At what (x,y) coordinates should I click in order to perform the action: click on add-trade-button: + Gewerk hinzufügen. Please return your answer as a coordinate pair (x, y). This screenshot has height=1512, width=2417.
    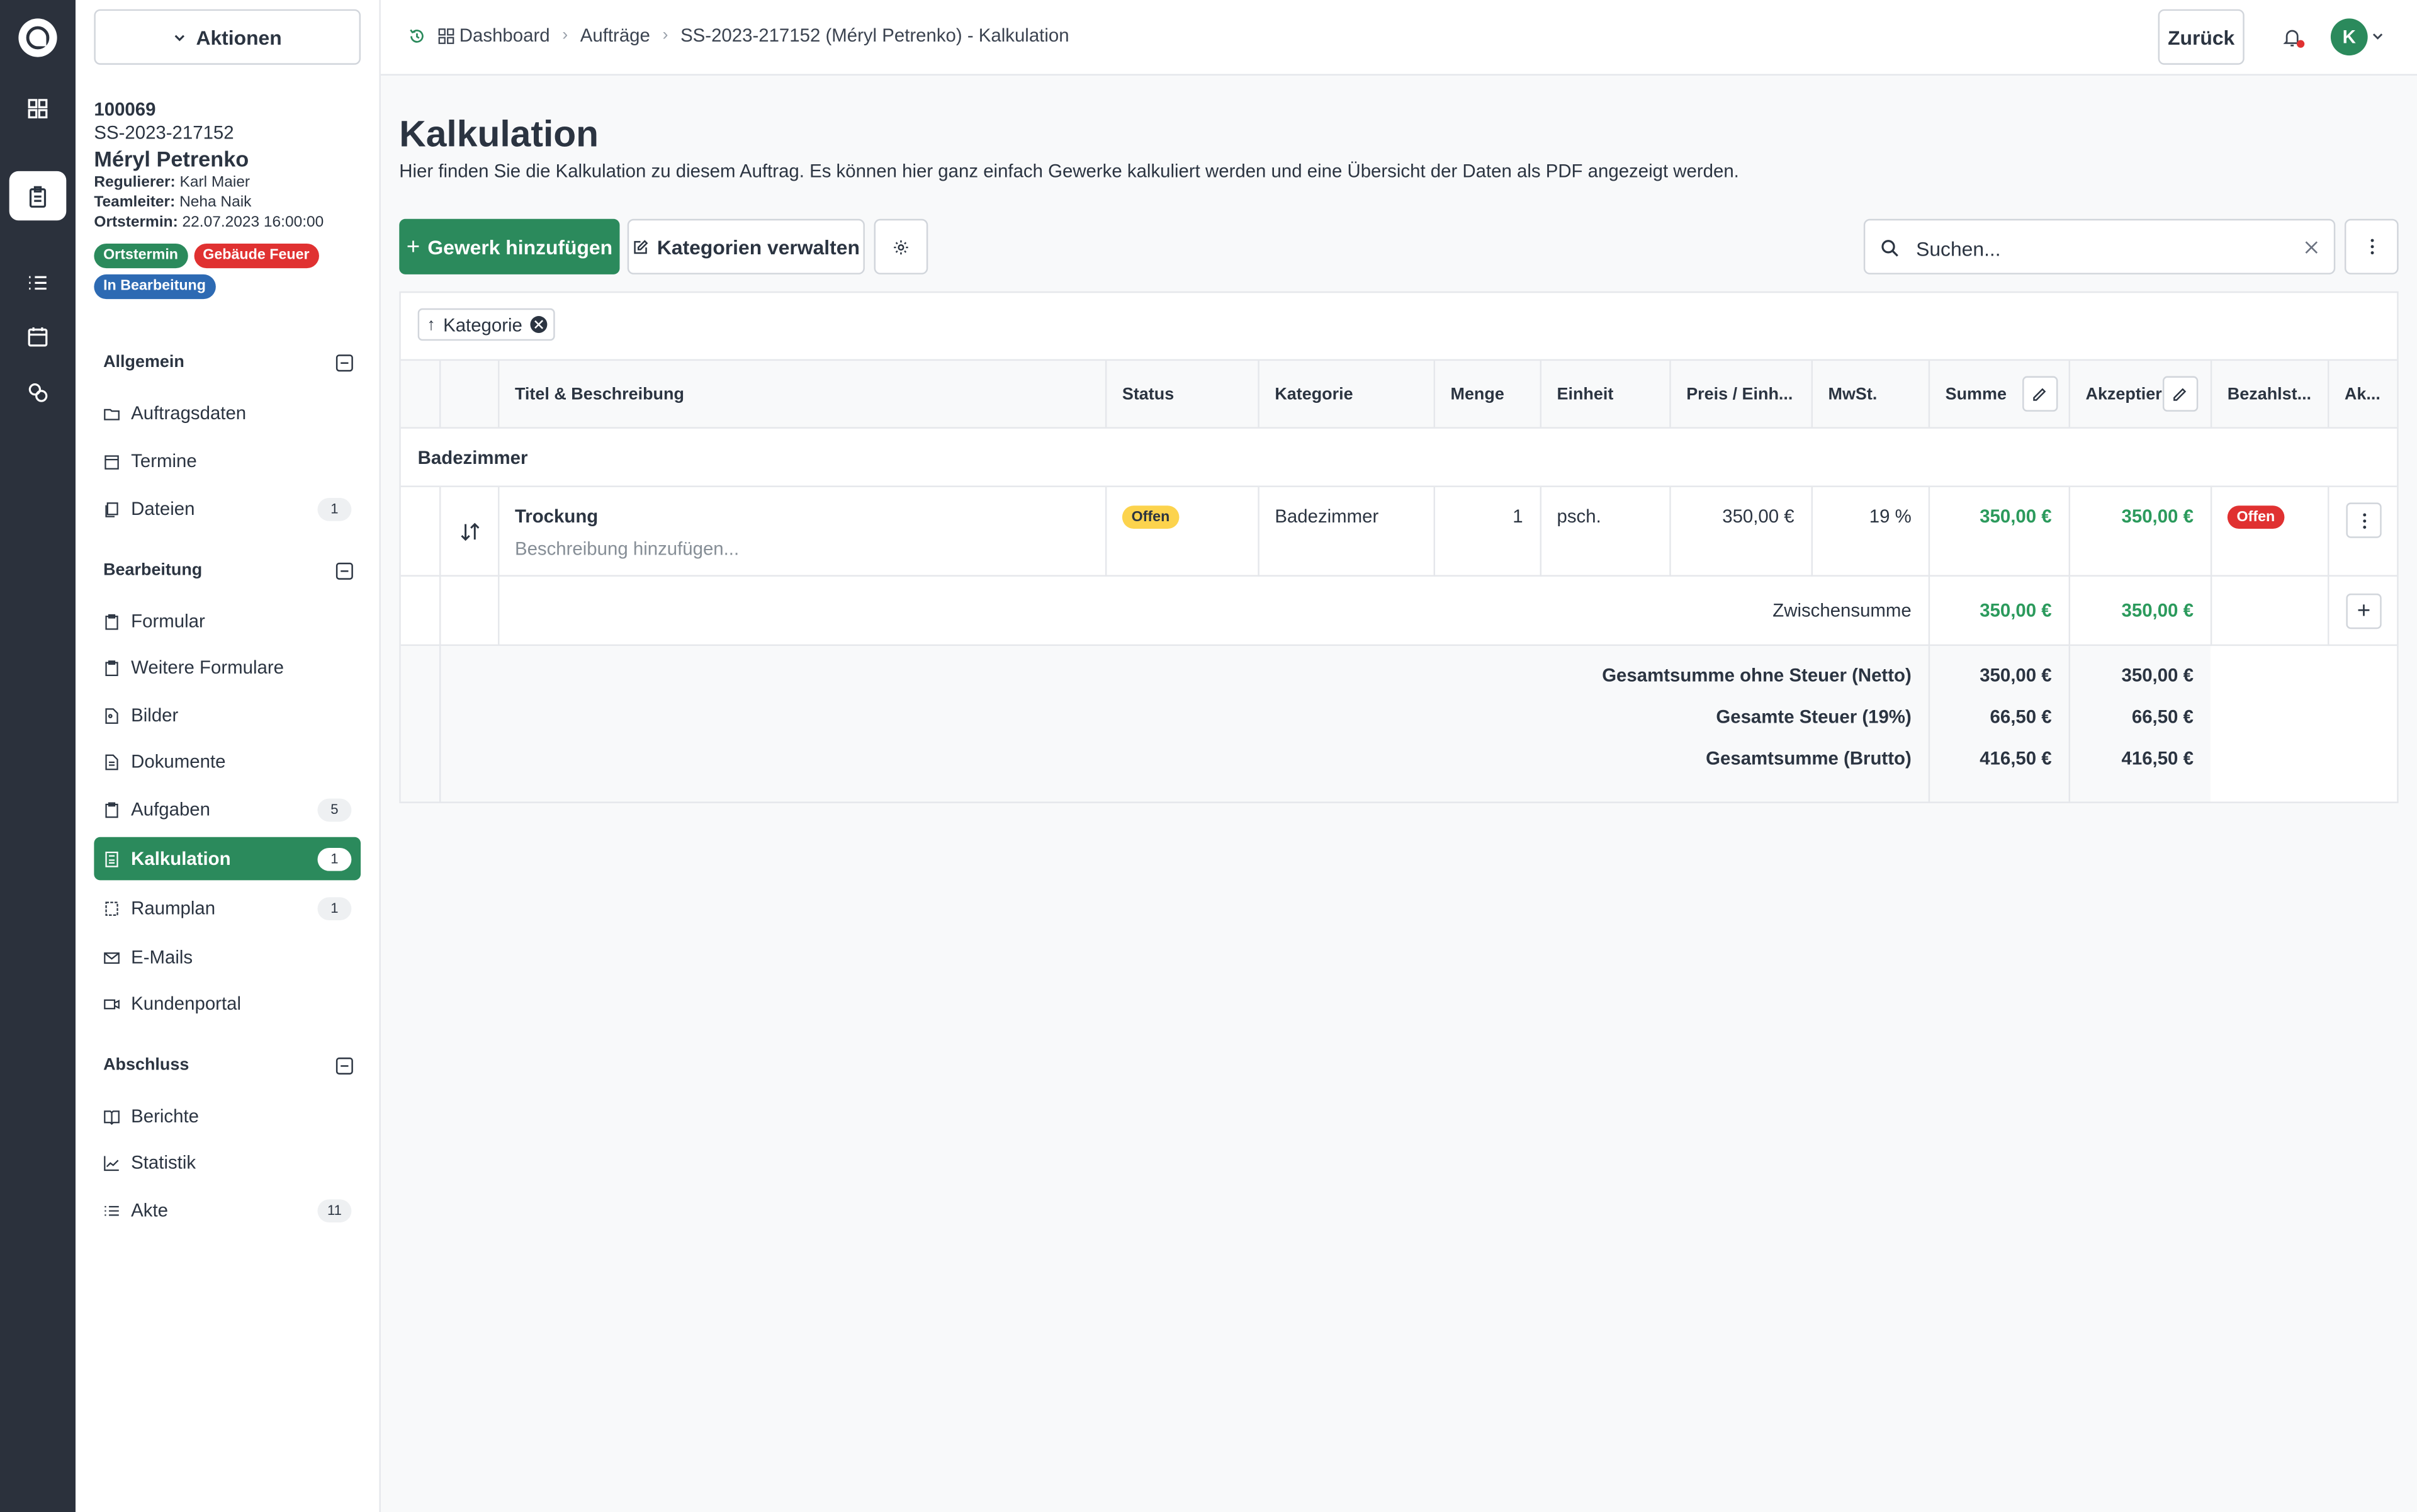
    Looking at the image, I should click on (509, 246).